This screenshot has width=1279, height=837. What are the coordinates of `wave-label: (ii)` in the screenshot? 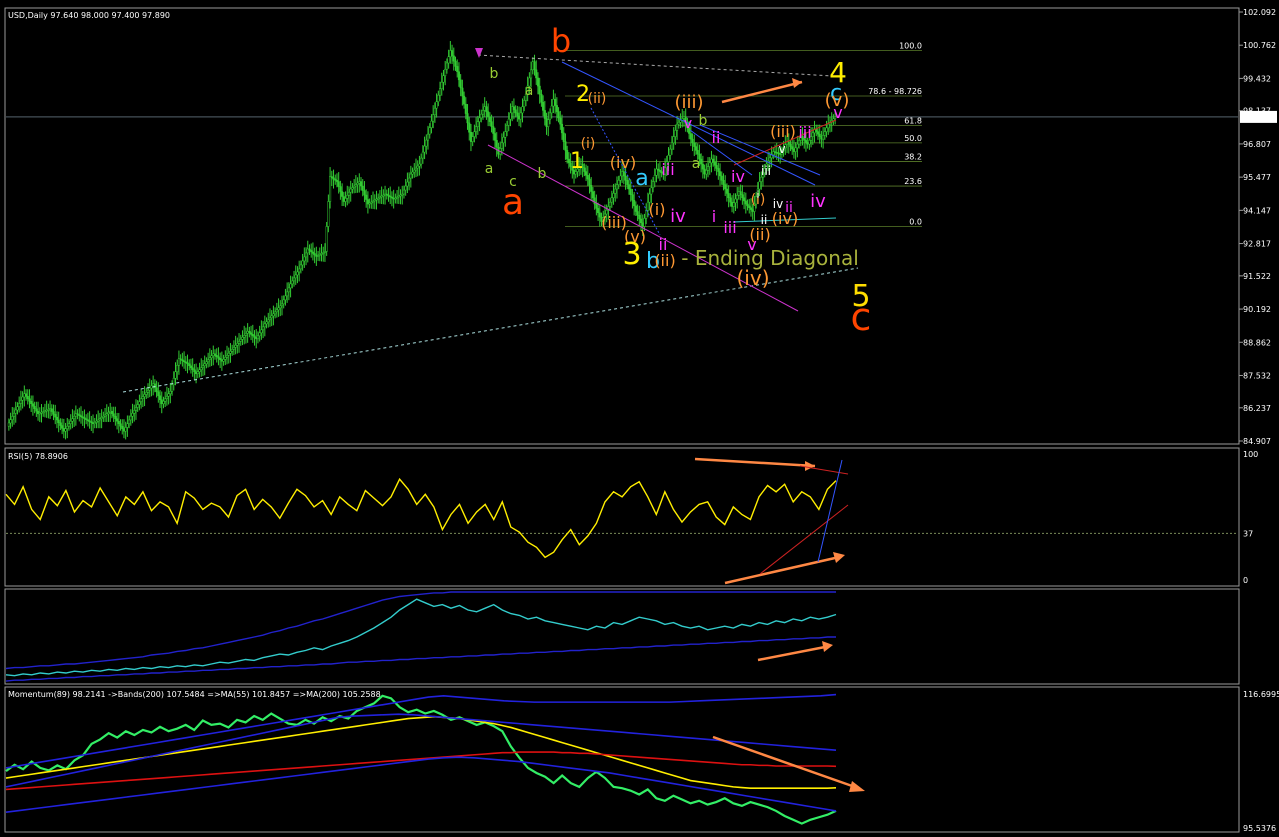 It's located at (759, 234).